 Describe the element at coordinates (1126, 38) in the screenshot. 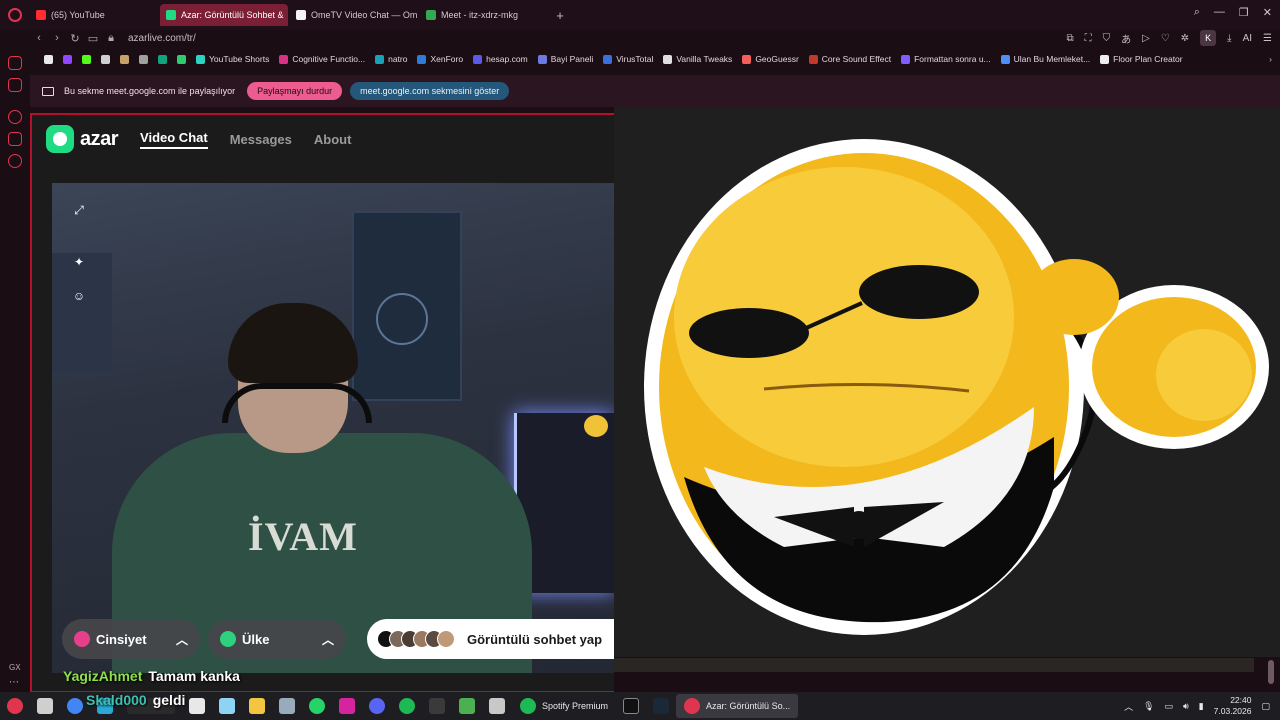

I see `translate-icon: あ` at that location.